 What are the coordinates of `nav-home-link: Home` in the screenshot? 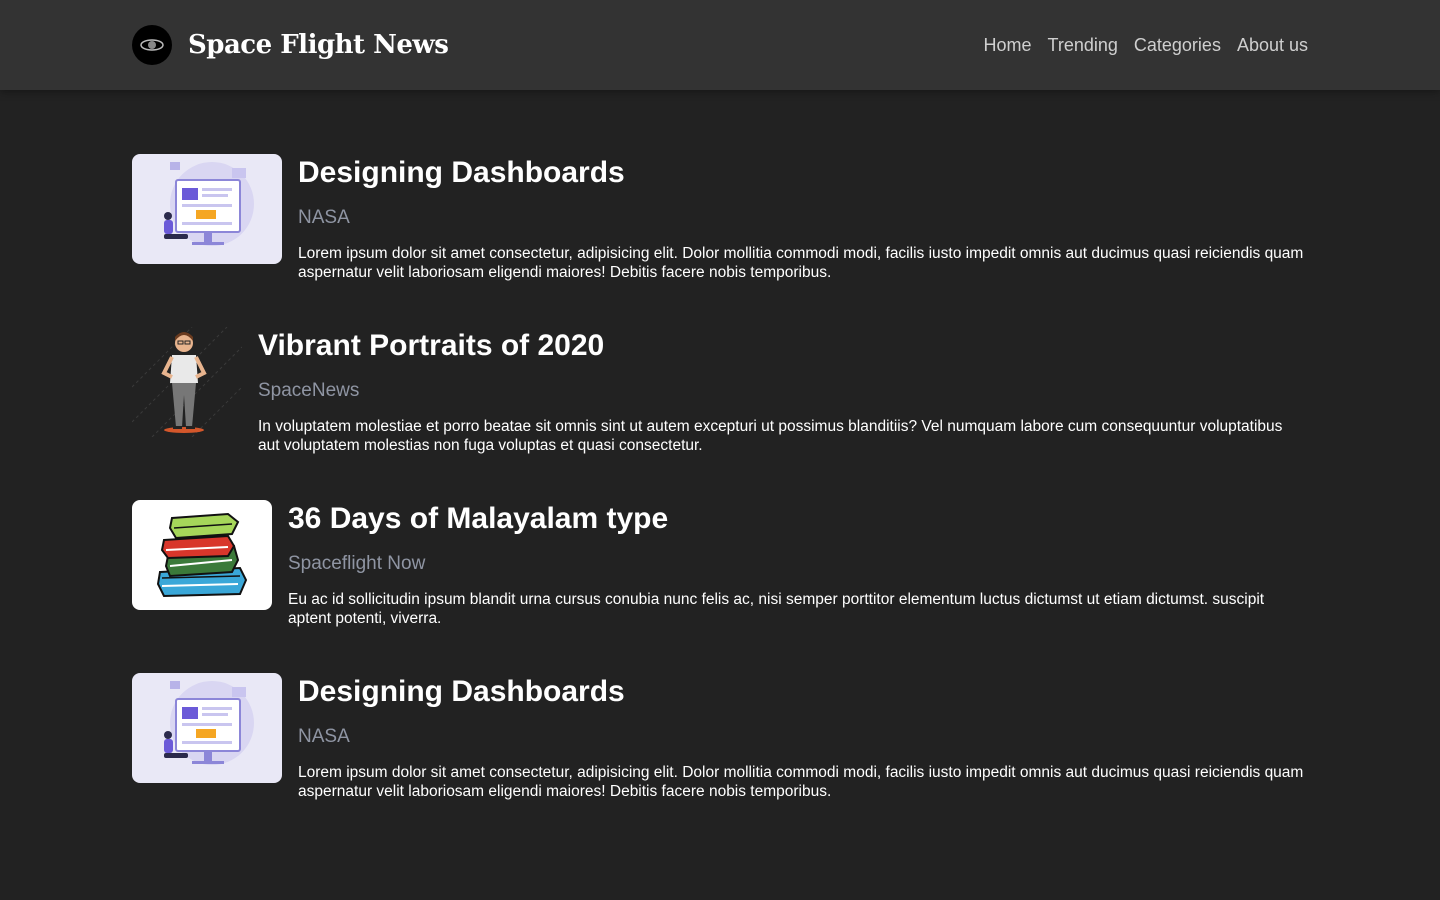 It's located at (1008, 45).